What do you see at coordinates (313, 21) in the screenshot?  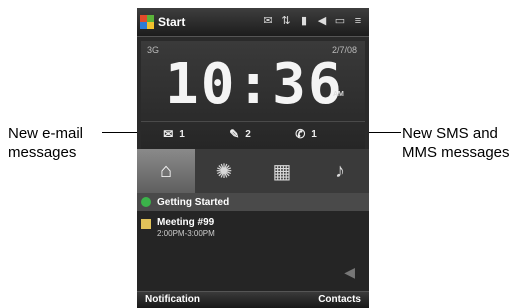 I see `status-icons: ✉ ⇅ ▮ ◀ ▭ ≡` at bounding box center [313, 21].